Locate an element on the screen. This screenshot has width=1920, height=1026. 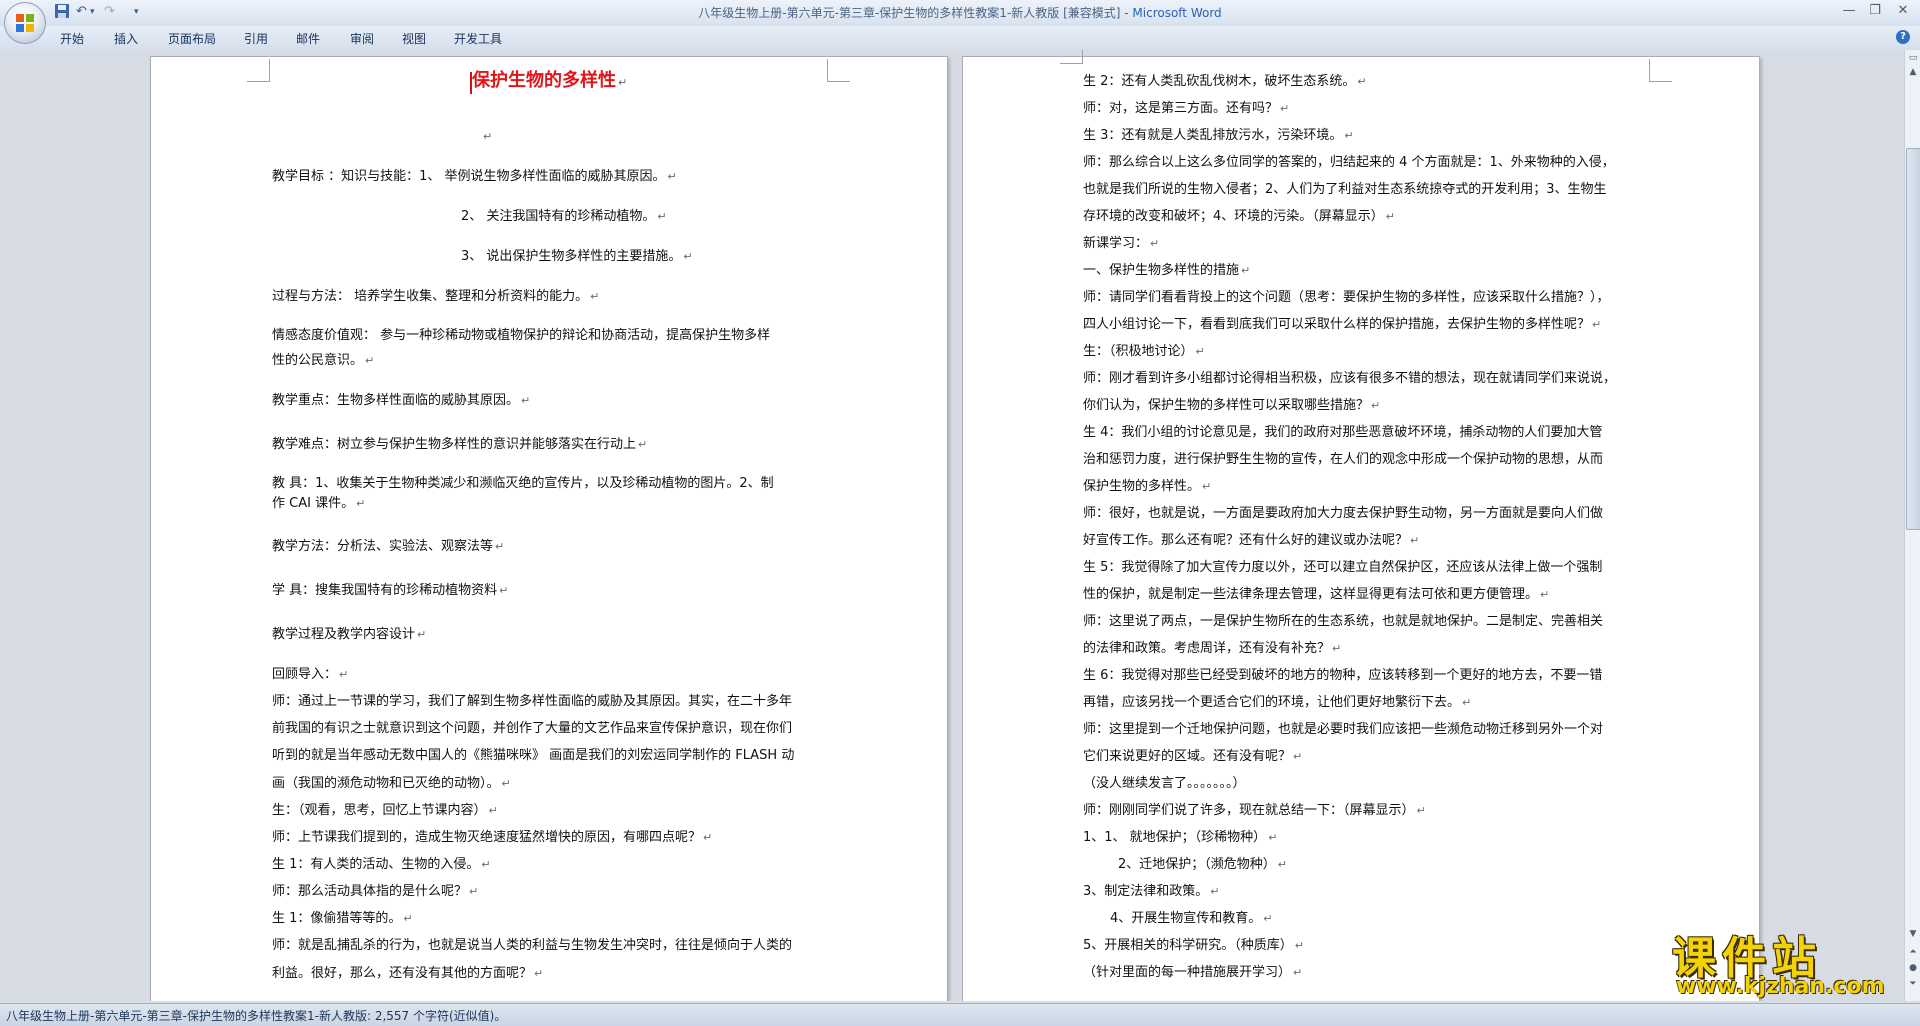
close-icon: ✕ is located at coordinates (1903, 11).